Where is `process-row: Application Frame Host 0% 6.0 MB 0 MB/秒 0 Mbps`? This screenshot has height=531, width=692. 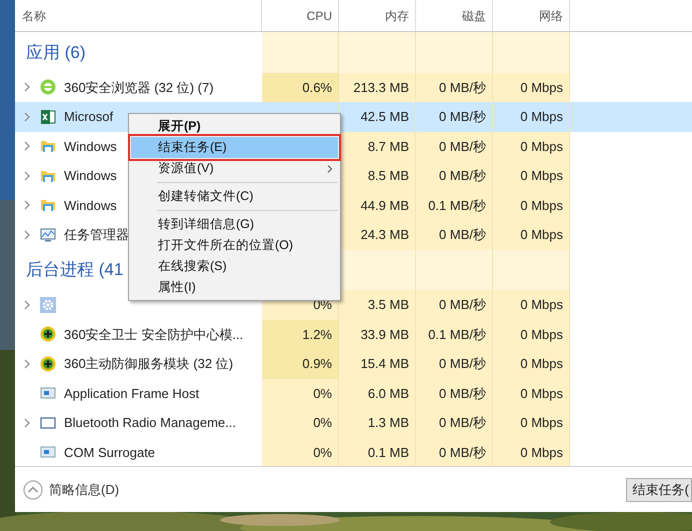 process-row: Application Frame Host 0% 6.0 MB 0 MB/秒 0 Mbps is located at coordinates (353, 393).